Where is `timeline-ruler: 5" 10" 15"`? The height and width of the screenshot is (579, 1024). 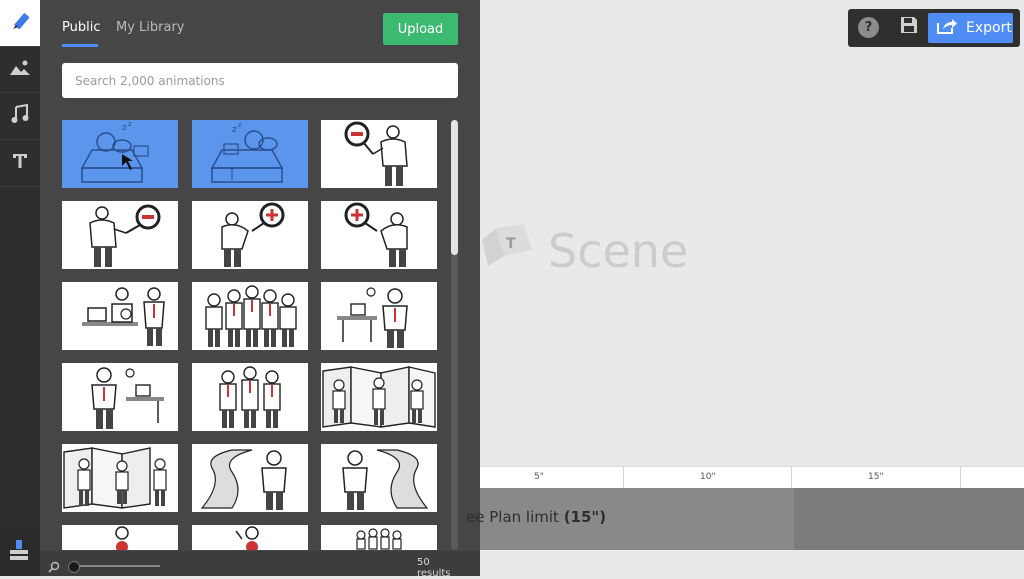 timeline-ruler: 5" 10" 15" is located at coordinates (752, 477).